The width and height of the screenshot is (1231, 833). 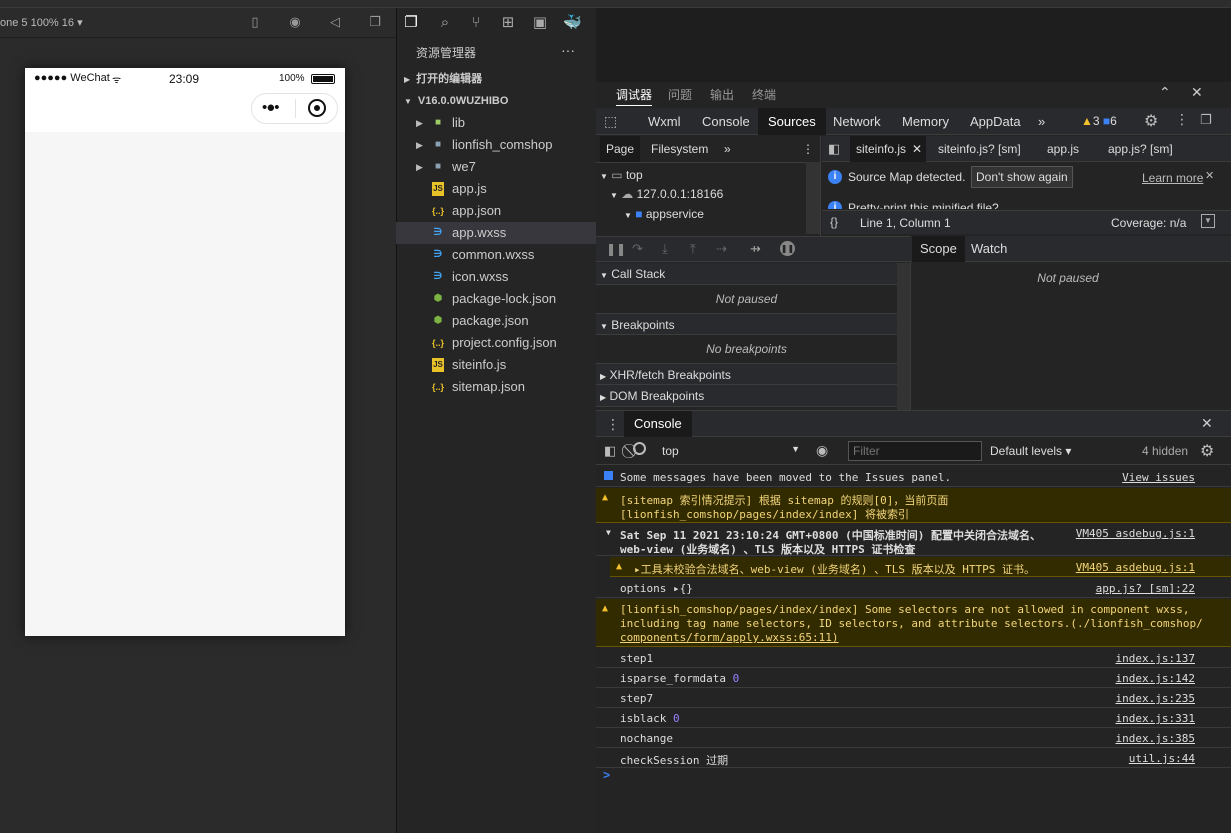 What do you see at coordinates (41, 22) in the screenshot?
I see `device-selector: one 5 100% 16 ▾` at bounding box center [41, 22].